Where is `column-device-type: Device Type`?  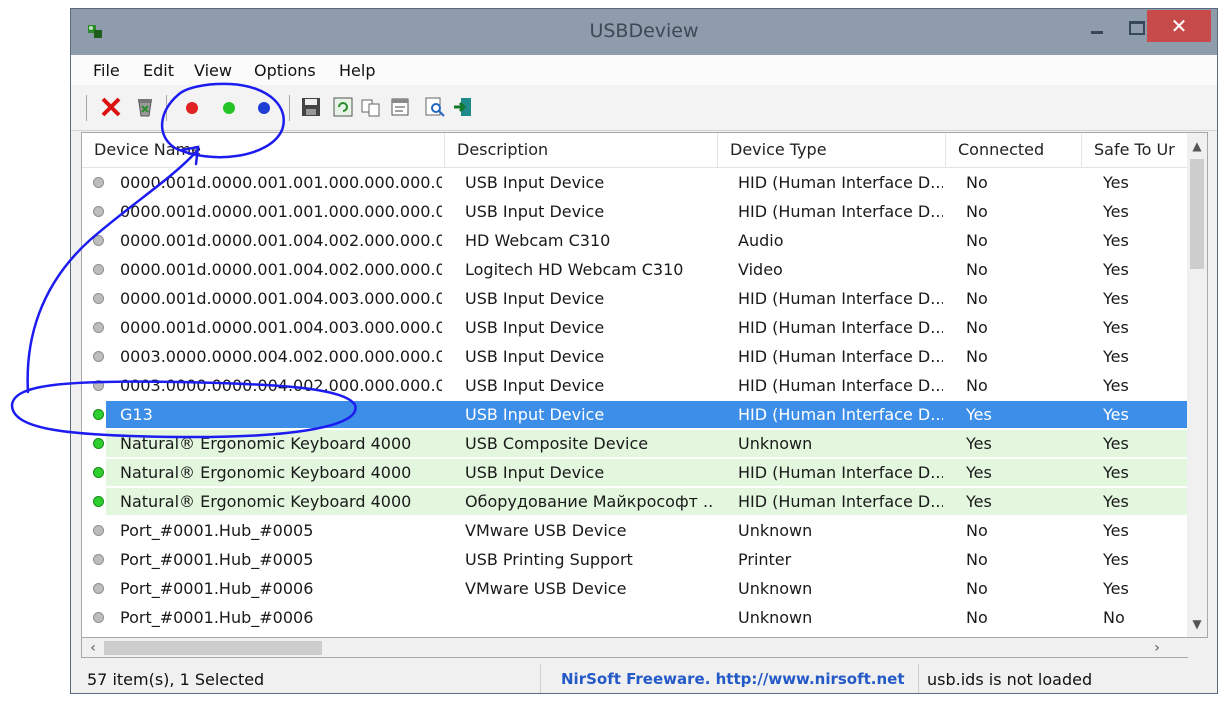
column-device-type: Device Type is located at coordinates (832, 150).